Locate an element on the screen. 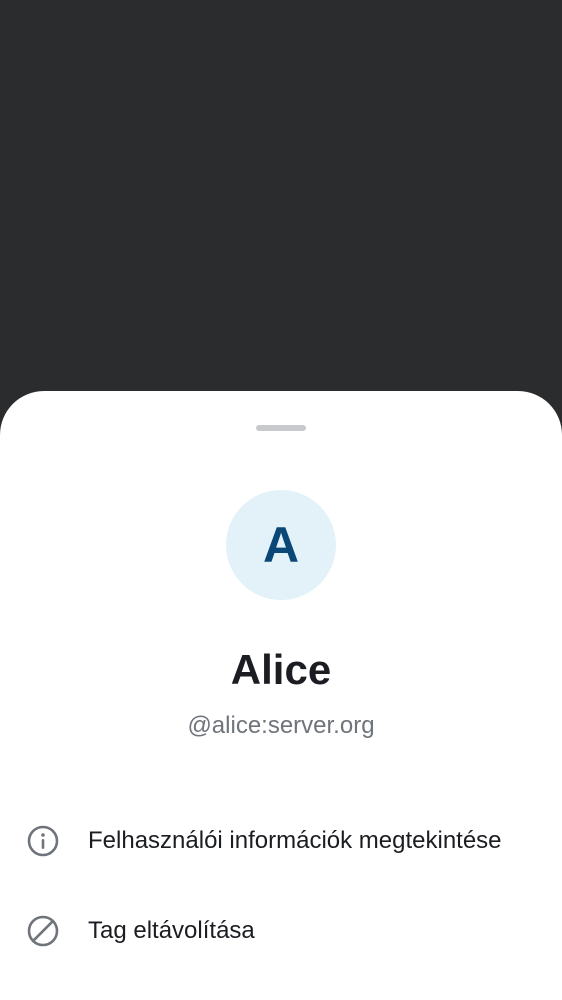  display-name: Alice is located at coordinates (281, 669).